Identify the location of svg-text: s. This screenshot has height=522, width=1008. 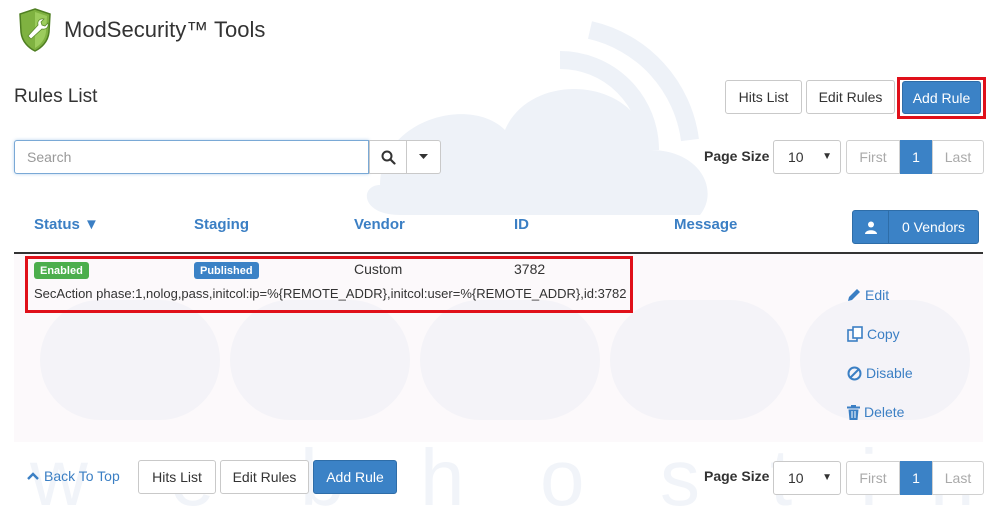
(680, 477).